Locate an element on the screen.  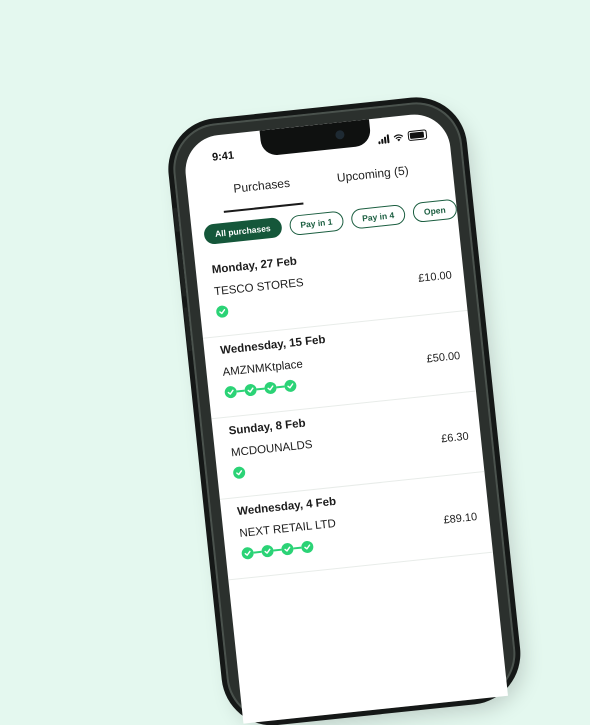
volume-up-button is located at coordinates (182, 274).